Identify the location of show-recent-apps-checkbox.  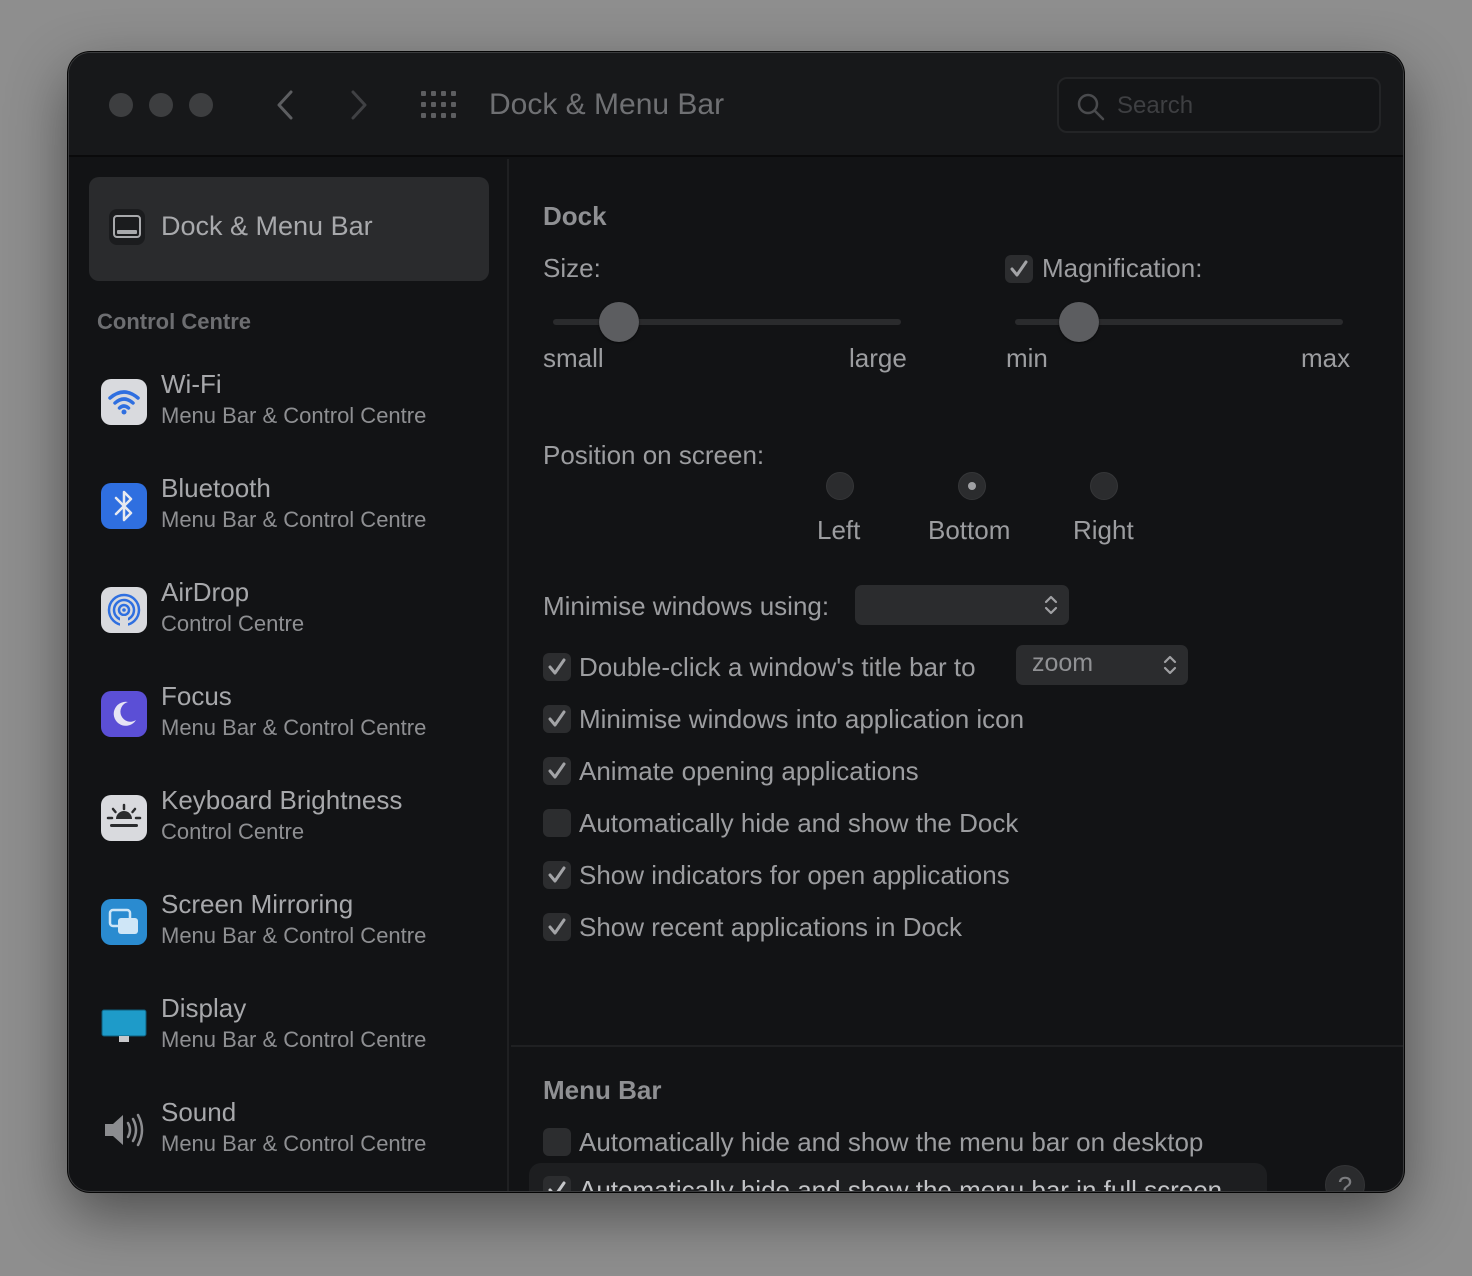
(557, 927).